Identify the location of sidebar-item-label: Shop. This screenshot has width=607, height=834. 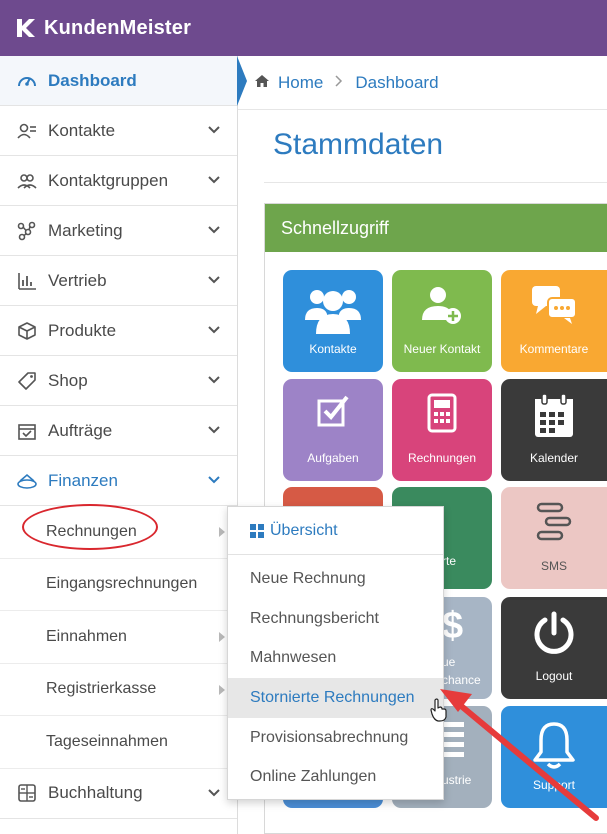
(68, 380).